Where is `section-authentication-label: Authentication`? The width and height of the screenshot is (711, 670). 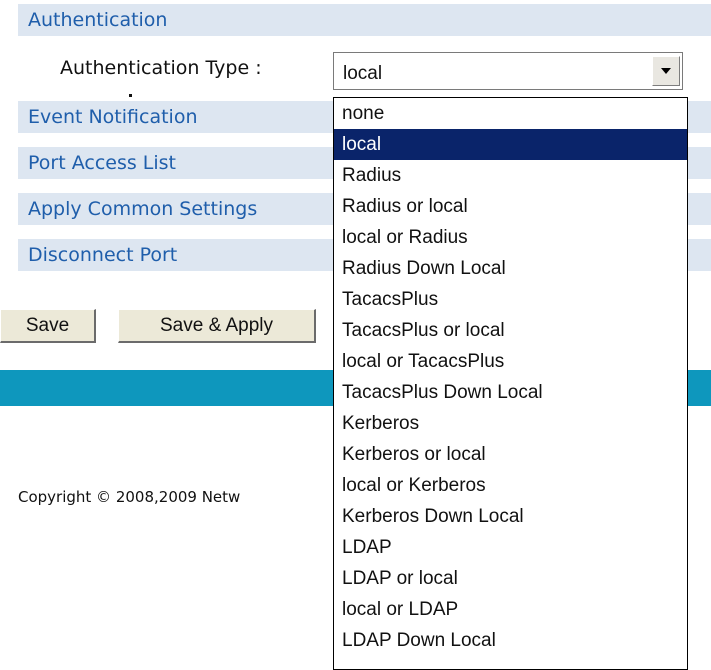
section-authentication-label: Authentication is located at coordinates (98, 20).